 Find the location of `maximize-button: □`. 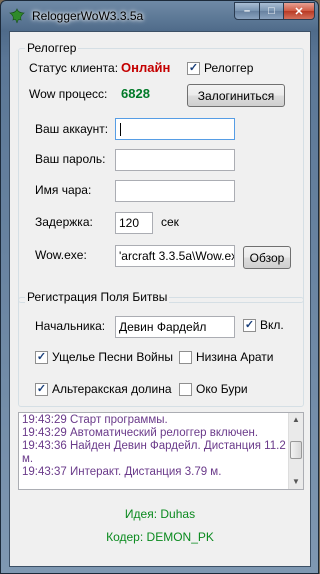

maximize-button: □ is located at coordinates (271, 11).